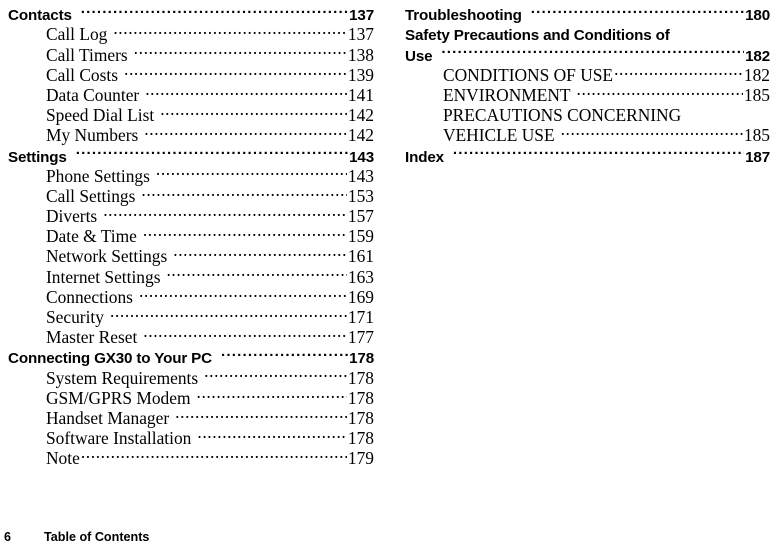  I want to click on toc-entry-label: Data Counter, so click(93, 94).